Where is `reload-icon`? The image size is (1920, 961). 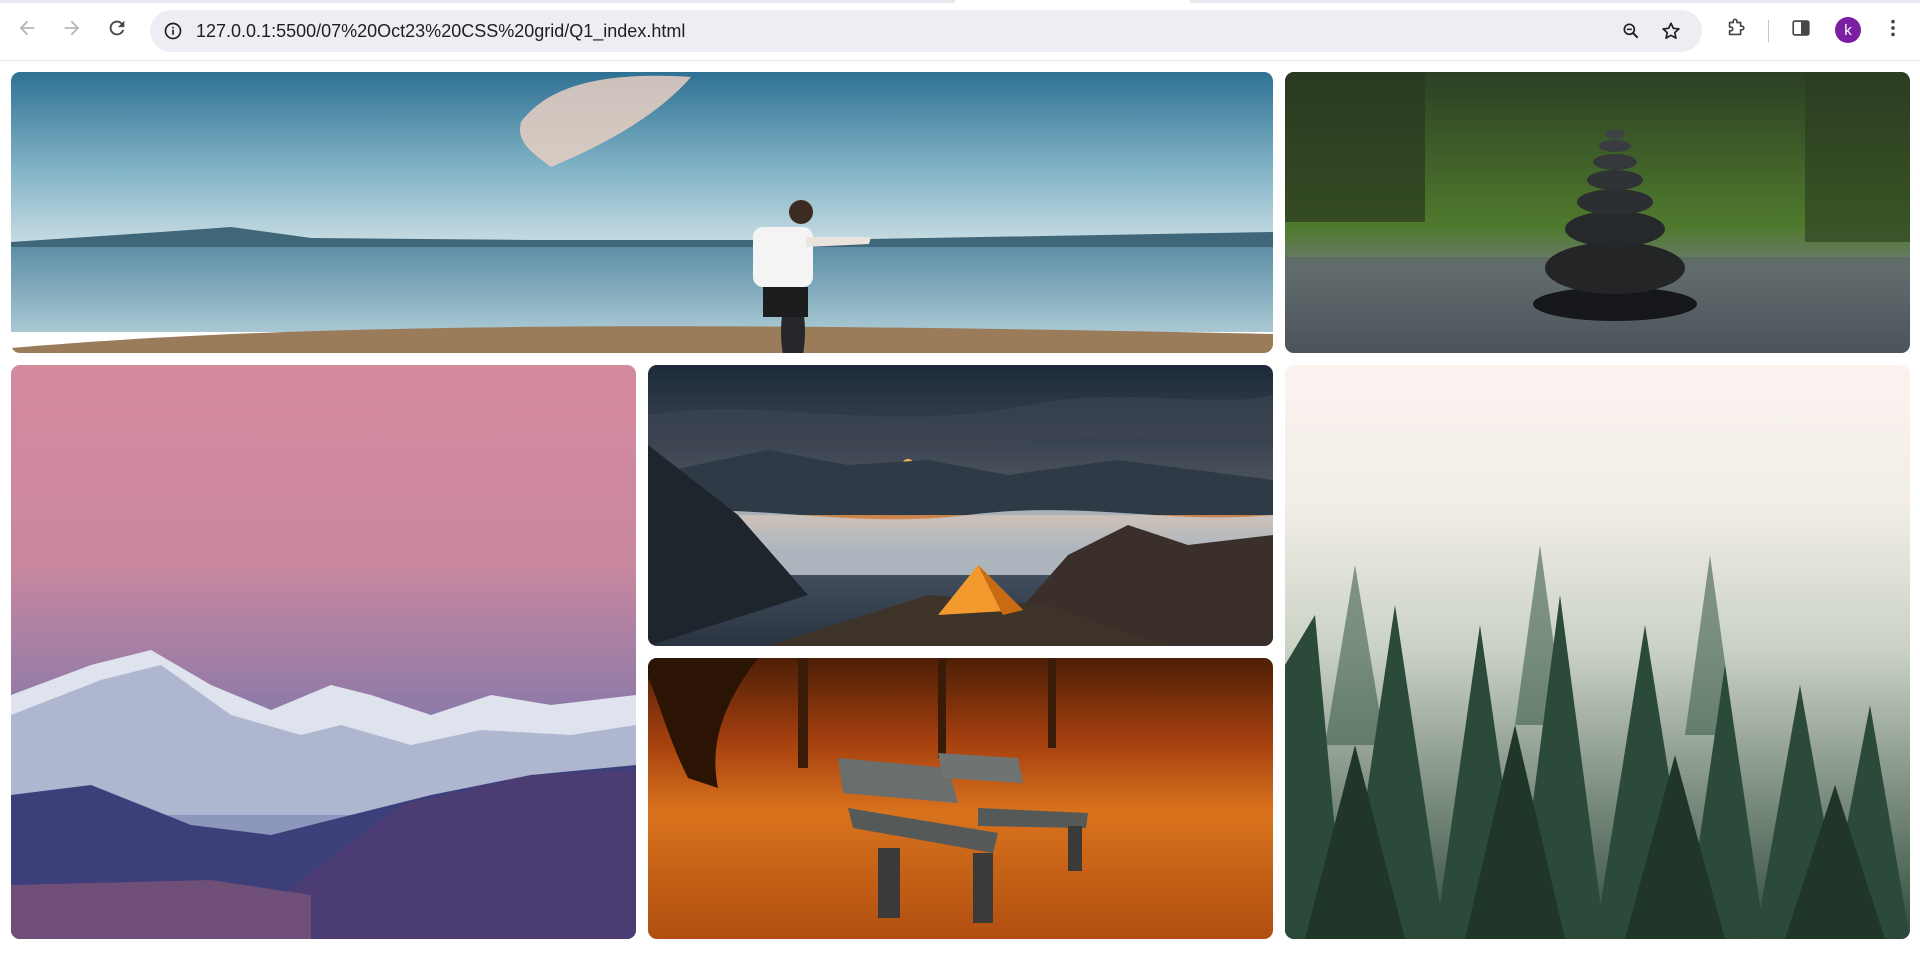 reload-icon is located at coordinates (117, 28).